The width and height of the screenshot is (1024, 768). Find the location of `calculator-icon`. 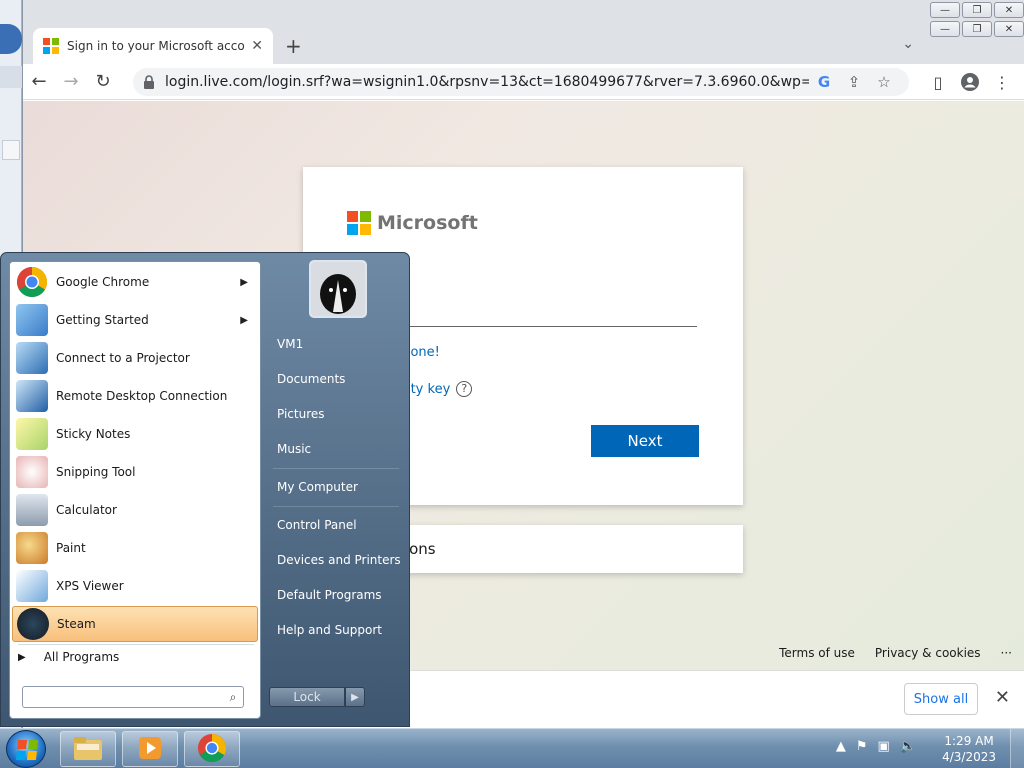

calculator-icon is located at coordinates (32, 510).